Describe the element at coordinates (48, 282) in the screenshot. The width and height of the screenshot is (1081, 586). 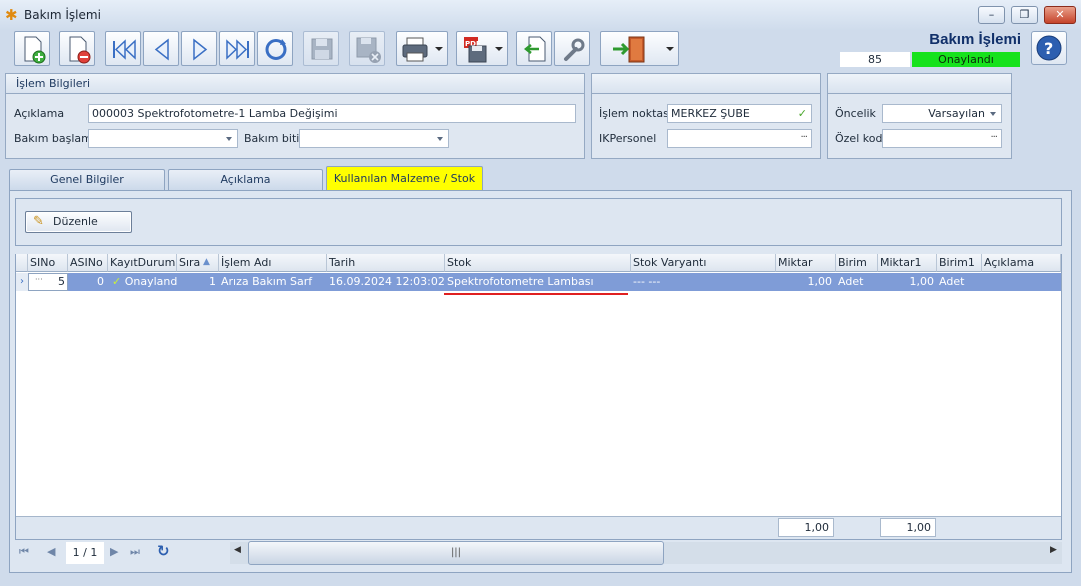
I see `grid-cell-sino: ··· 5` at that location.